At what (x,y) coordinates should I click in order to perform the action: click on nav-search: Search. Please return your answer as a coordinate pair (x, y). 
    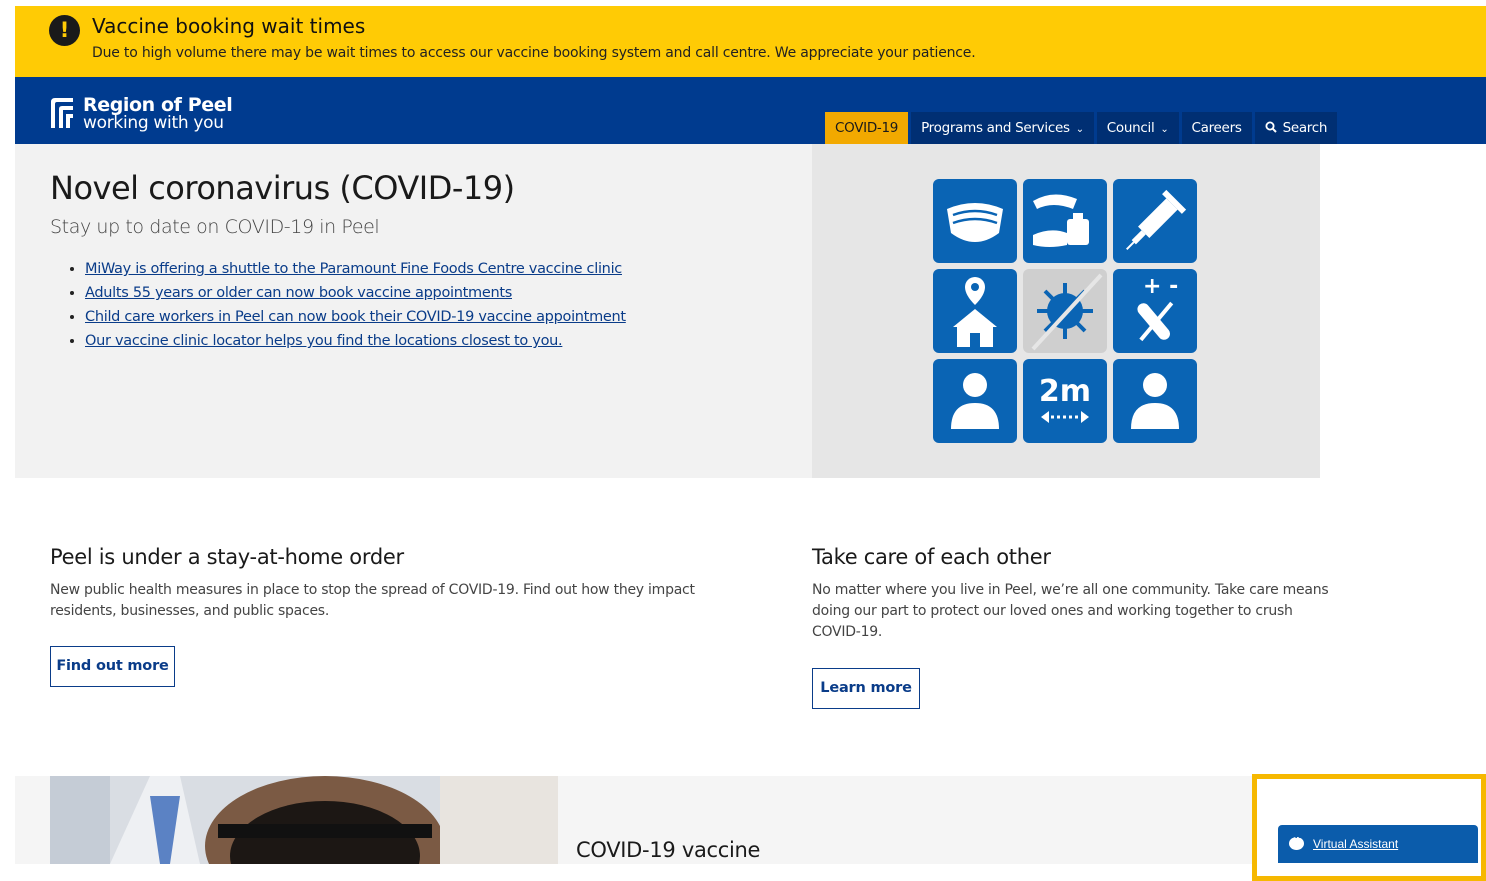
    Looking at the image, I should click on (1296, 128).